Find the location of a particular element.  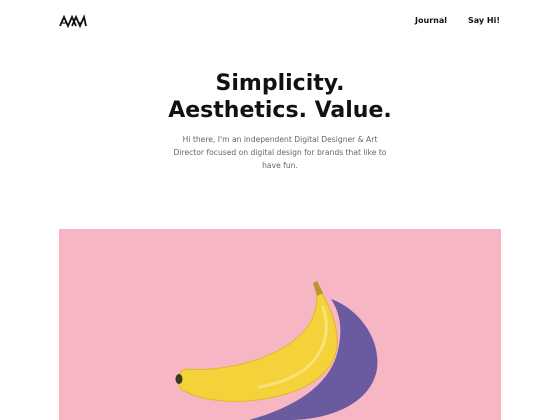

nav-link-journal: Journal is located at coordinates (431, 21).